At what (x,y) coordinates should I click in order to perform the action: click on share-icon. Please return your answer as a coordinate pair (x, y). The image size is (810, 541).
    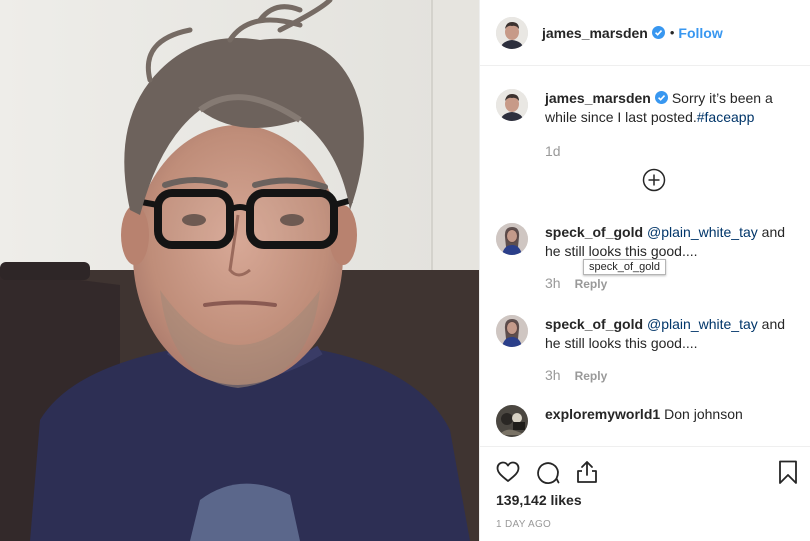
    Looking at the image, I should click on (587, 472).